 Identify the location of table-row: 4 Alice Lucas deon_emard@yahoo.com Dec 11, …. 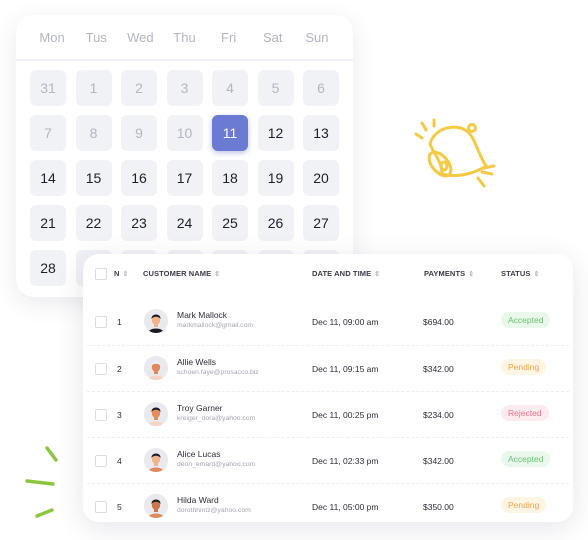
(328, 460).